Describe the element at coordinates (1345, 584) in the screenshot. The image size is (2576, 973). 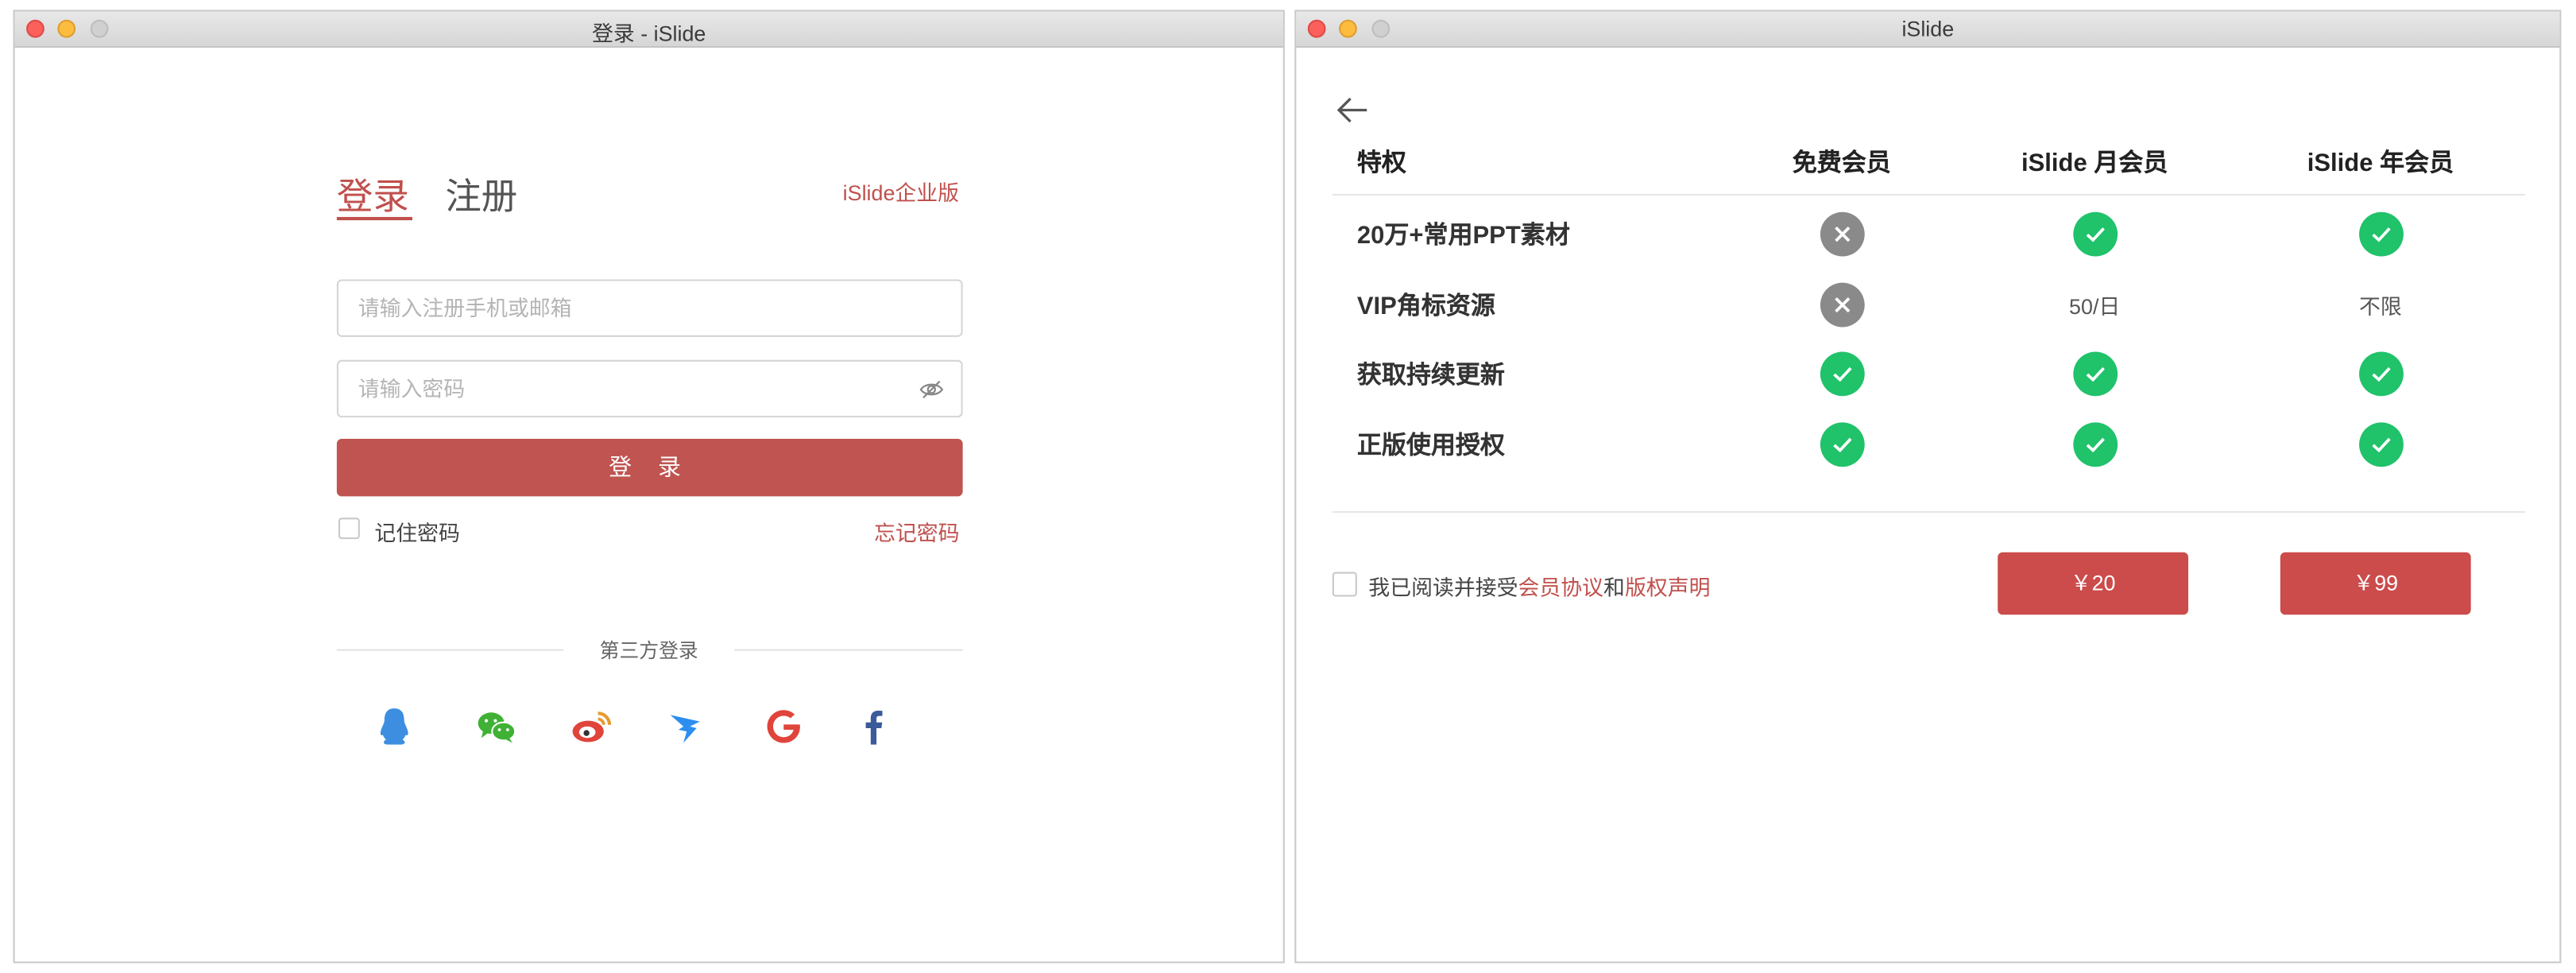
I see `agree-checkbox` at that location.